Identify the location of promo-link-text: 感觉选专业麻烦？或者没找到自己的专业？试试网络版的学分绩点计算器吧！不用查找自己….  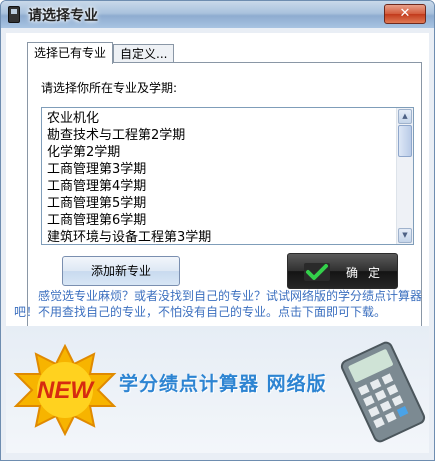
(219, 304).